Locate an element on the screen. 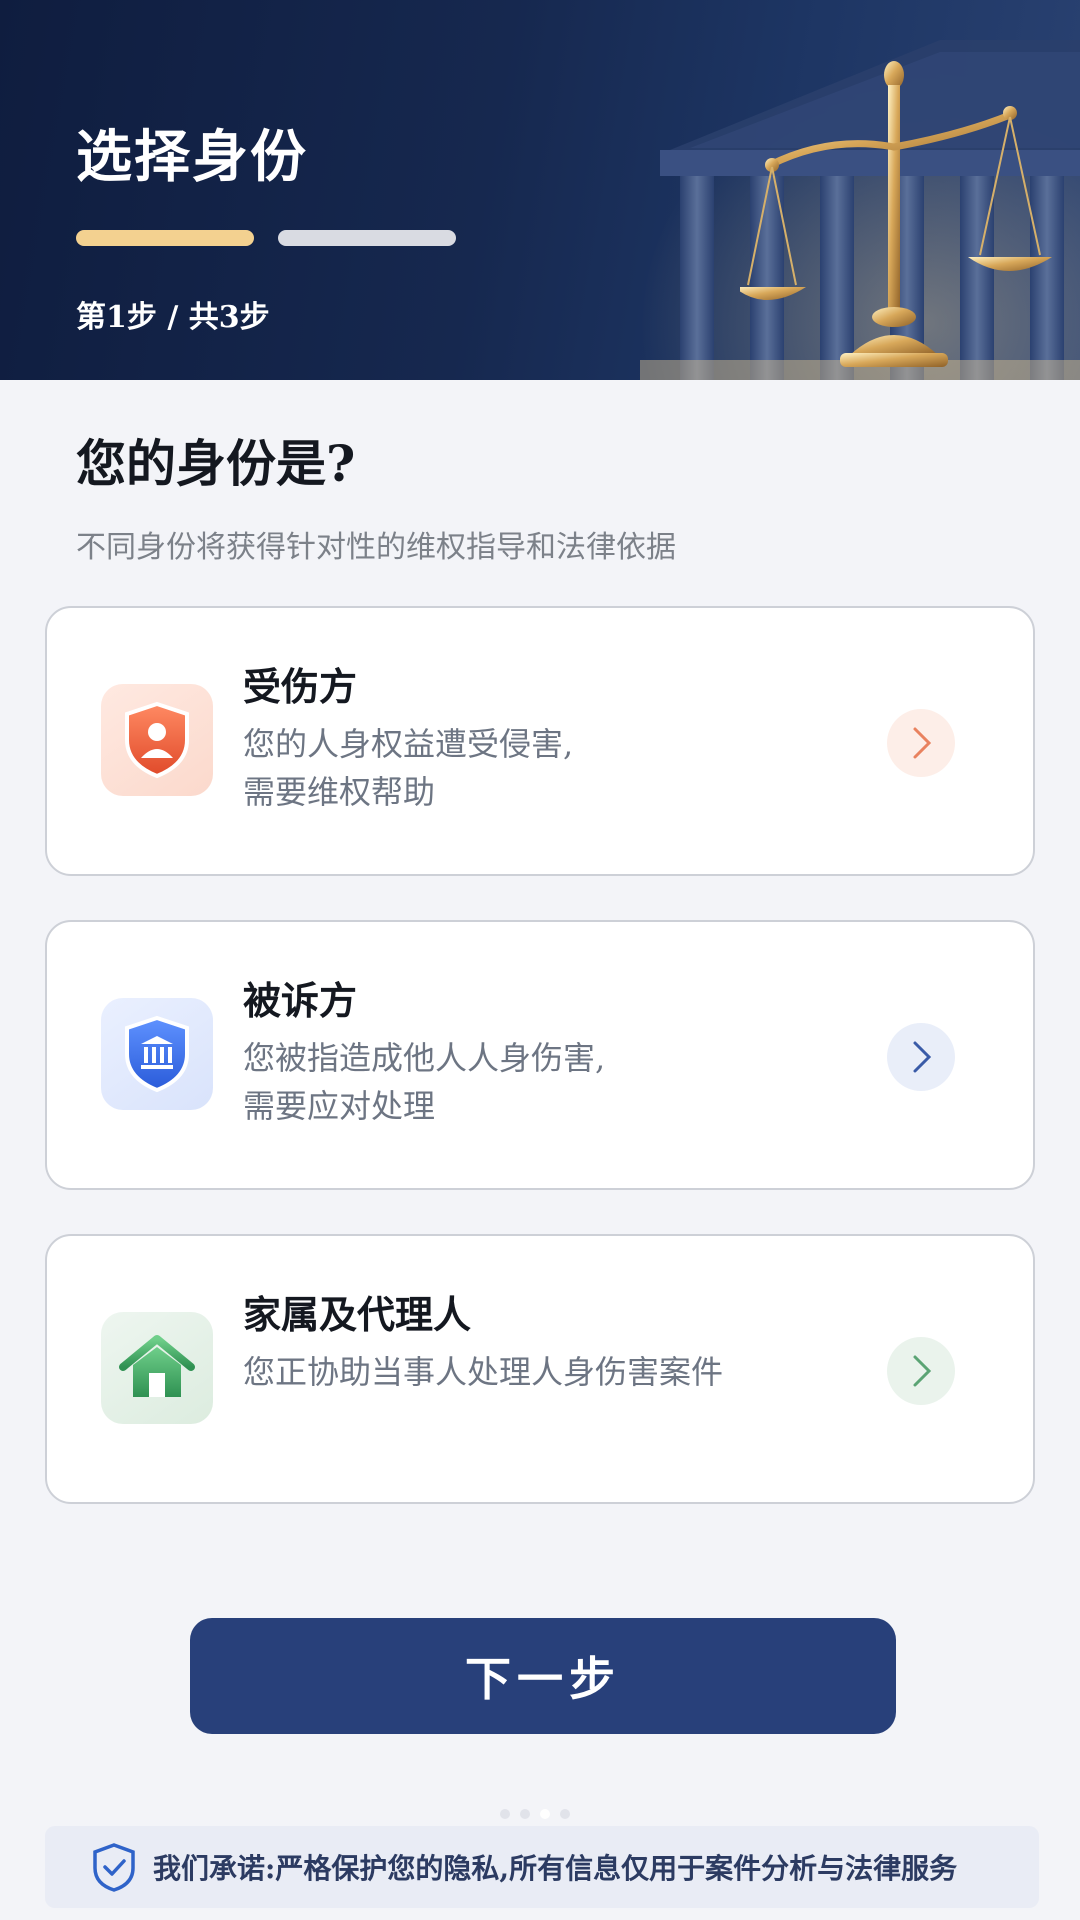  option-description: 您被指造成他人人身伤害, 需要应对处理 is located at coordinates (424, 1082).